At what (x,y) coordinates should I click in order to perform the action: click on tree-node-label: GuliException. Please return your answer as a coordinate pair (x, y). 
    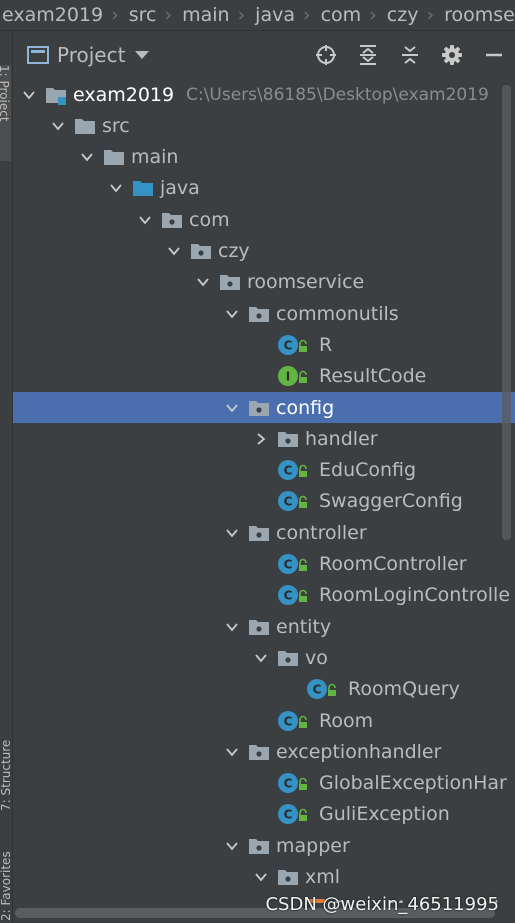
    Looking at the image, I should click on (384, 814).